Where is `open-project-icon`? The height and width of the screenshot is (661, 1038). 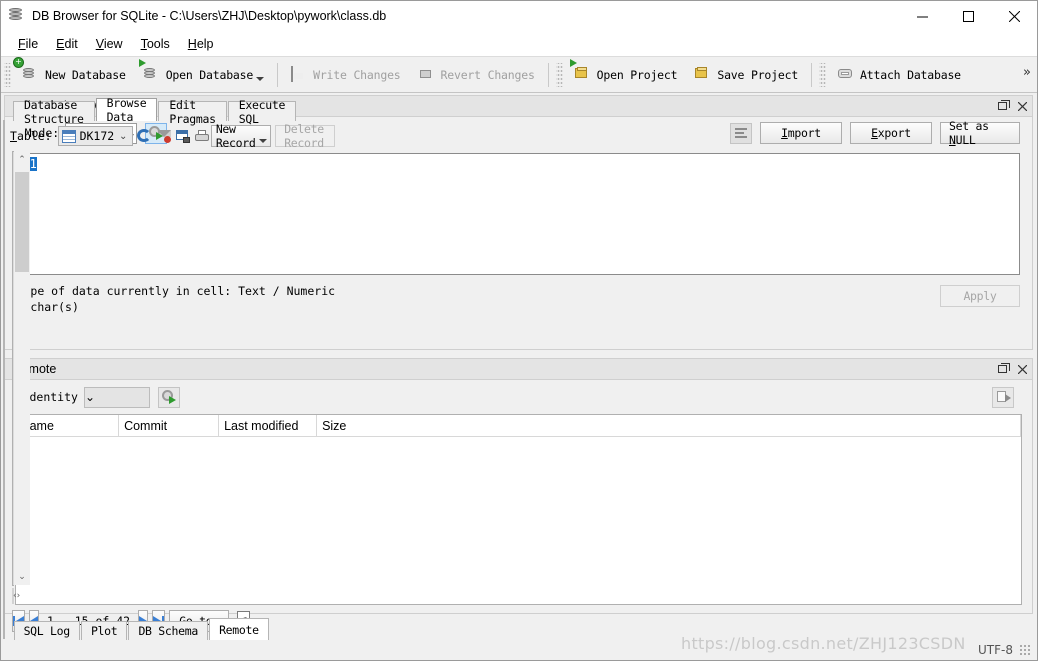
open-project-icon is located at coordinates (580, 70).